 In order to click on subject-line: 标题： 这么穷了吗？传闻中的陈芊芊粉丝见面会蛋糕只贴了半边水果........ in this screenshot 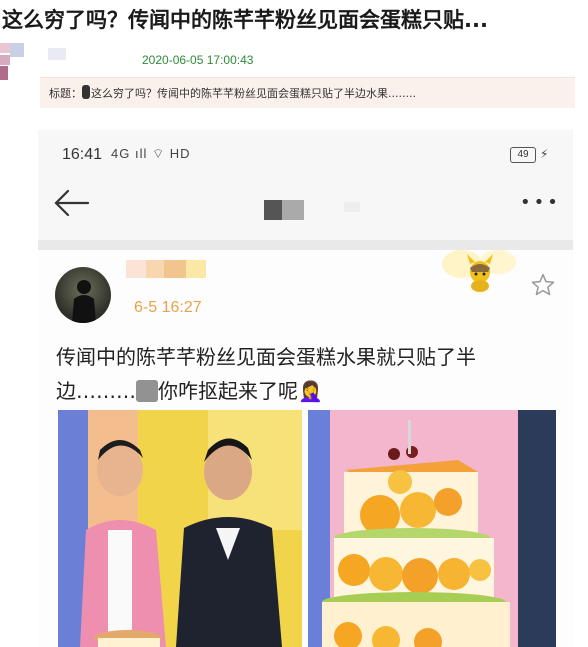, I will do `click(232, 93)`.